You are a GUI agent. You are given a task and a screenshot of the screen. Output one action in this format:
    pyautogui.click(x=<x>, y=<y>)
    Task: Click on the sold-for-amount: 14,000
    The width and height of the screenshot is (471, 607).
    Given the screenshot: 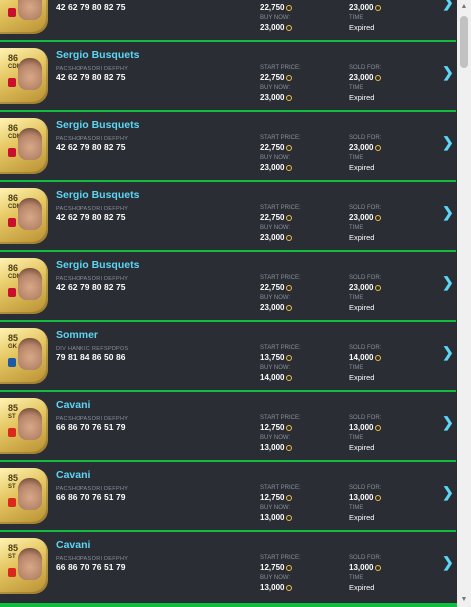 What is the action you would take?
    pyautogui.click(x=361, y=357)
    